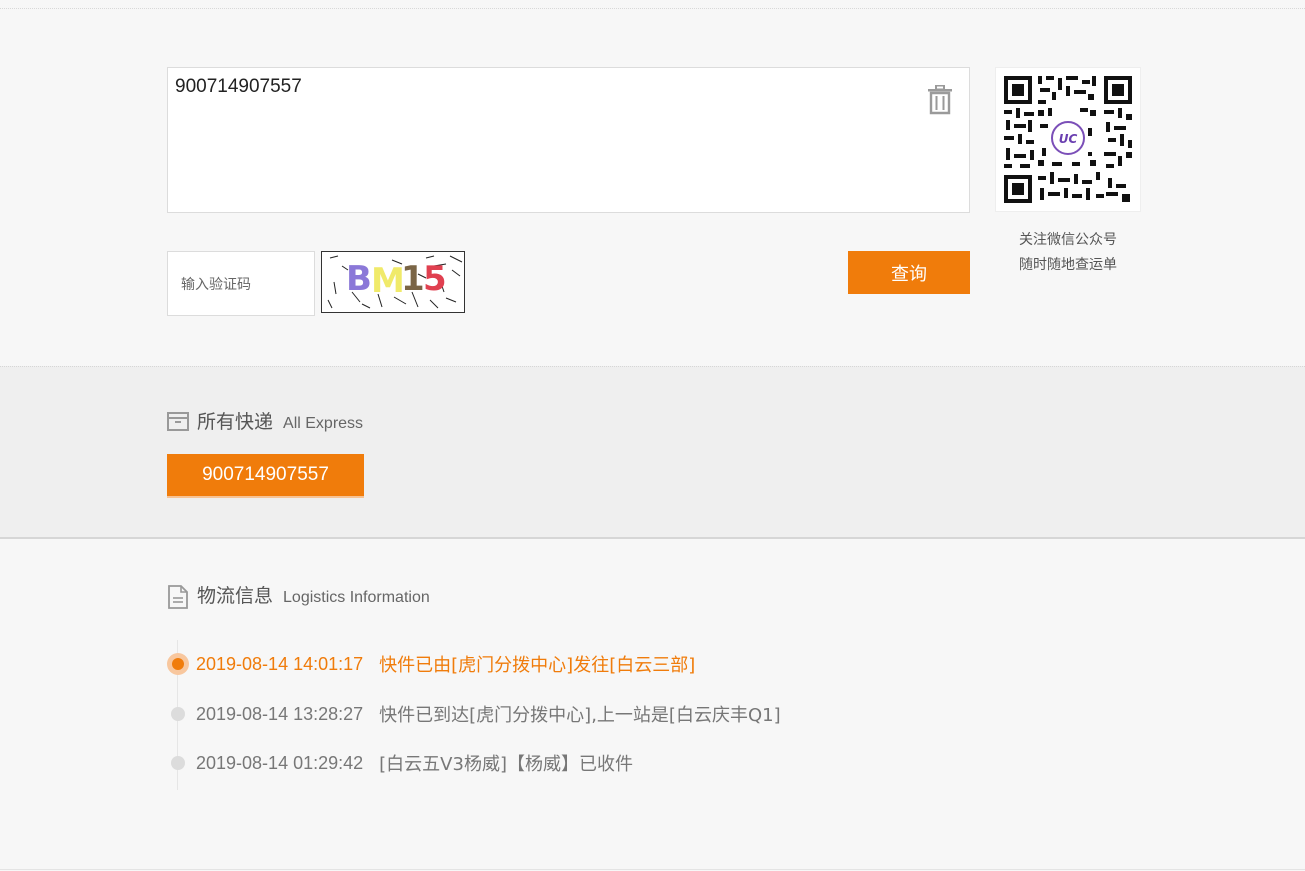 The image size is (1305, 871). I want to click on logistics-section-header: 物流信息 Logistics Information, so click(298, 595).